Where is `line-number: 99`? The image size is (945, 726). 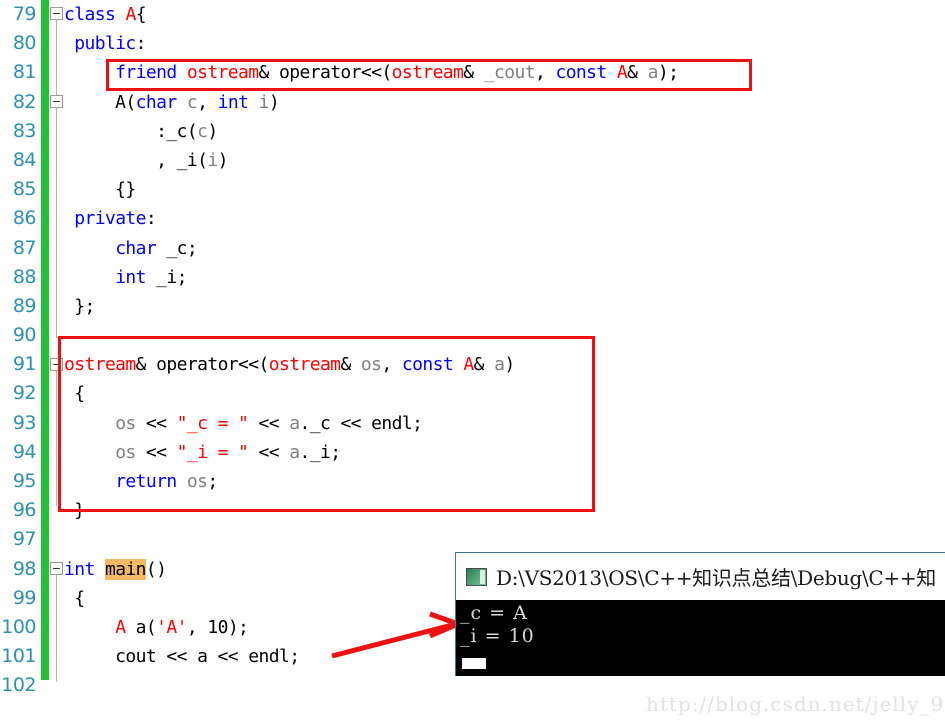 line-number: 99 is located at coordinates (24, 597).